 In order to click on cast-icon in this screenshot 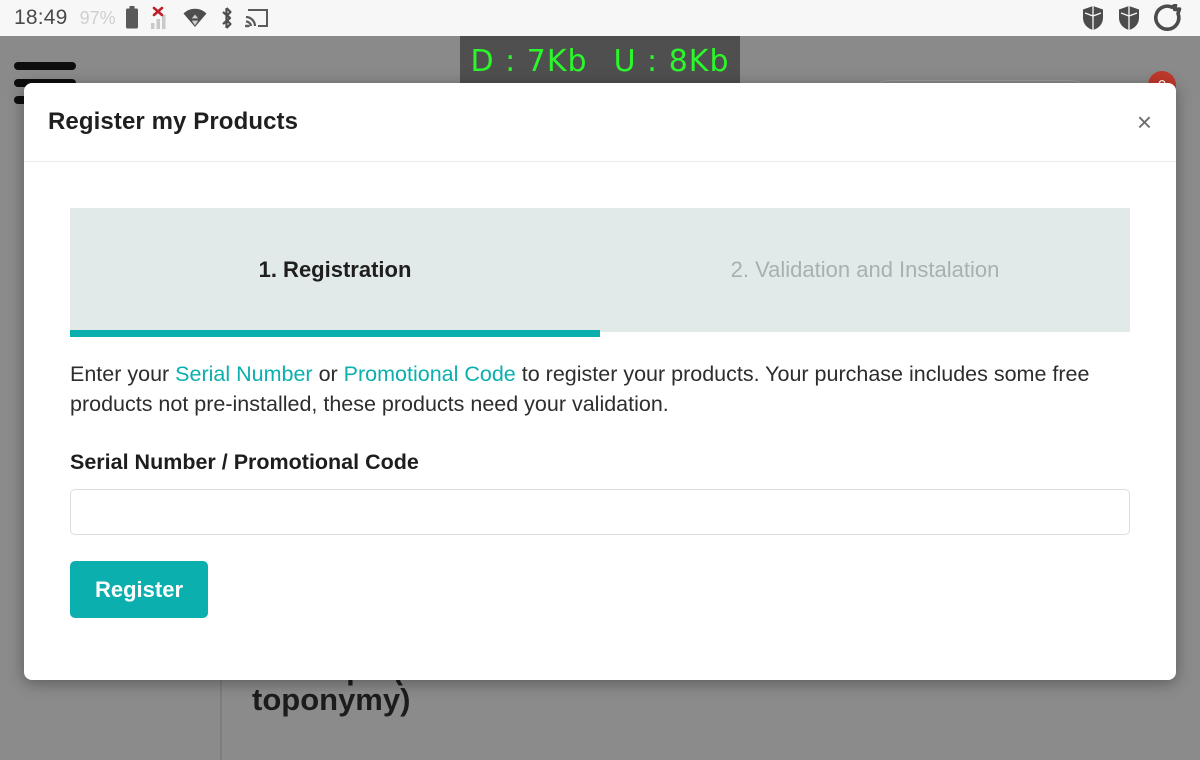, I will do `click(256, 18)`.